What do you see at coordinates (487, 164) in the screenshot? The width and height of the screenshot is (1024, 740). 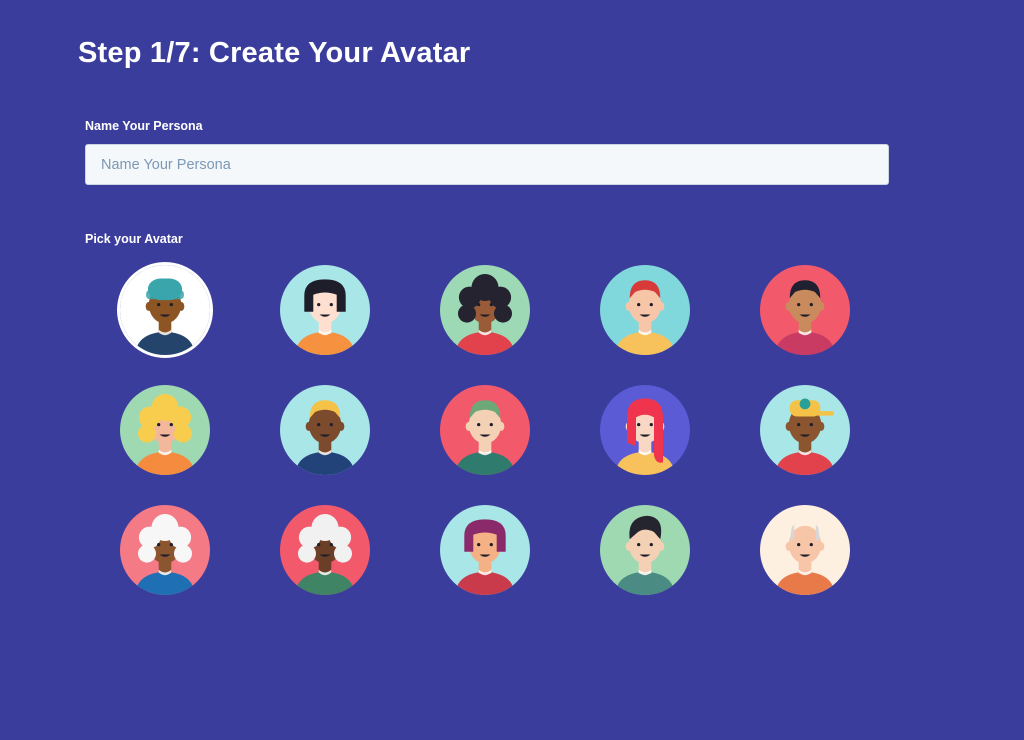 I see `persona-name-input` at bounding box center [487, 164].